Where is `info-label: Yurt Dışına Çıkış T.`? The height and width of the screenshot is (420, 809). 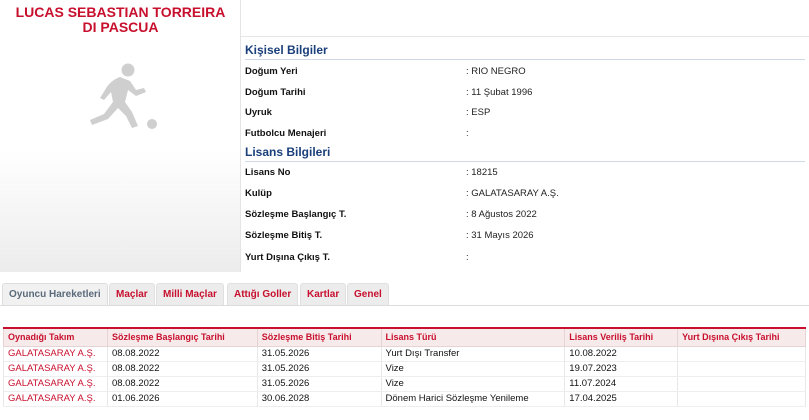
info-label: Yurt Dışına Çıkış T. is located at coordinates (287, 257).